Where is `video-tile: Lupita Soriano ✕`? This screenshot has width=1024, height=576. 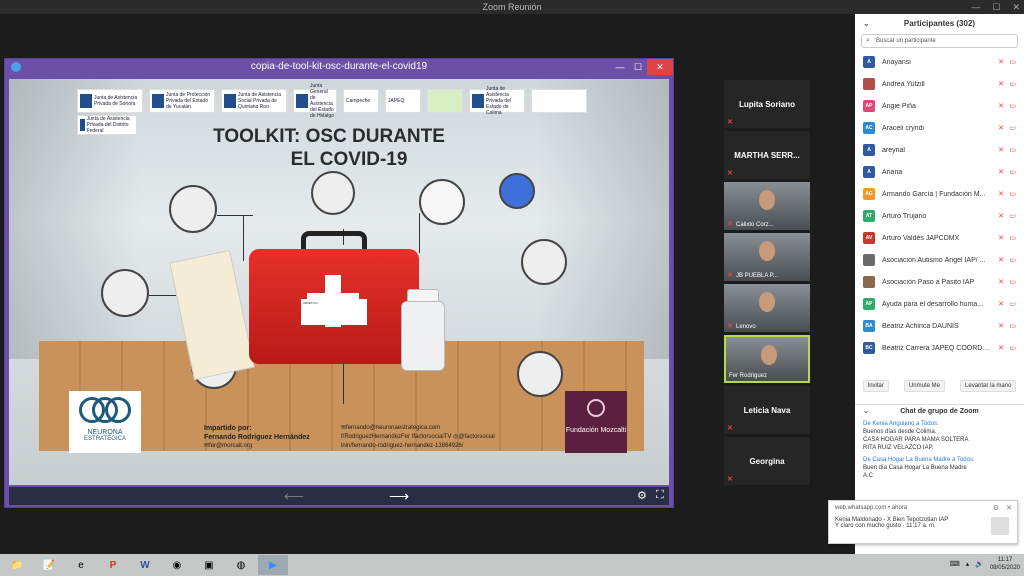 video-tile: Lupita Soriano ✕ is located at coordinates (767, 104).